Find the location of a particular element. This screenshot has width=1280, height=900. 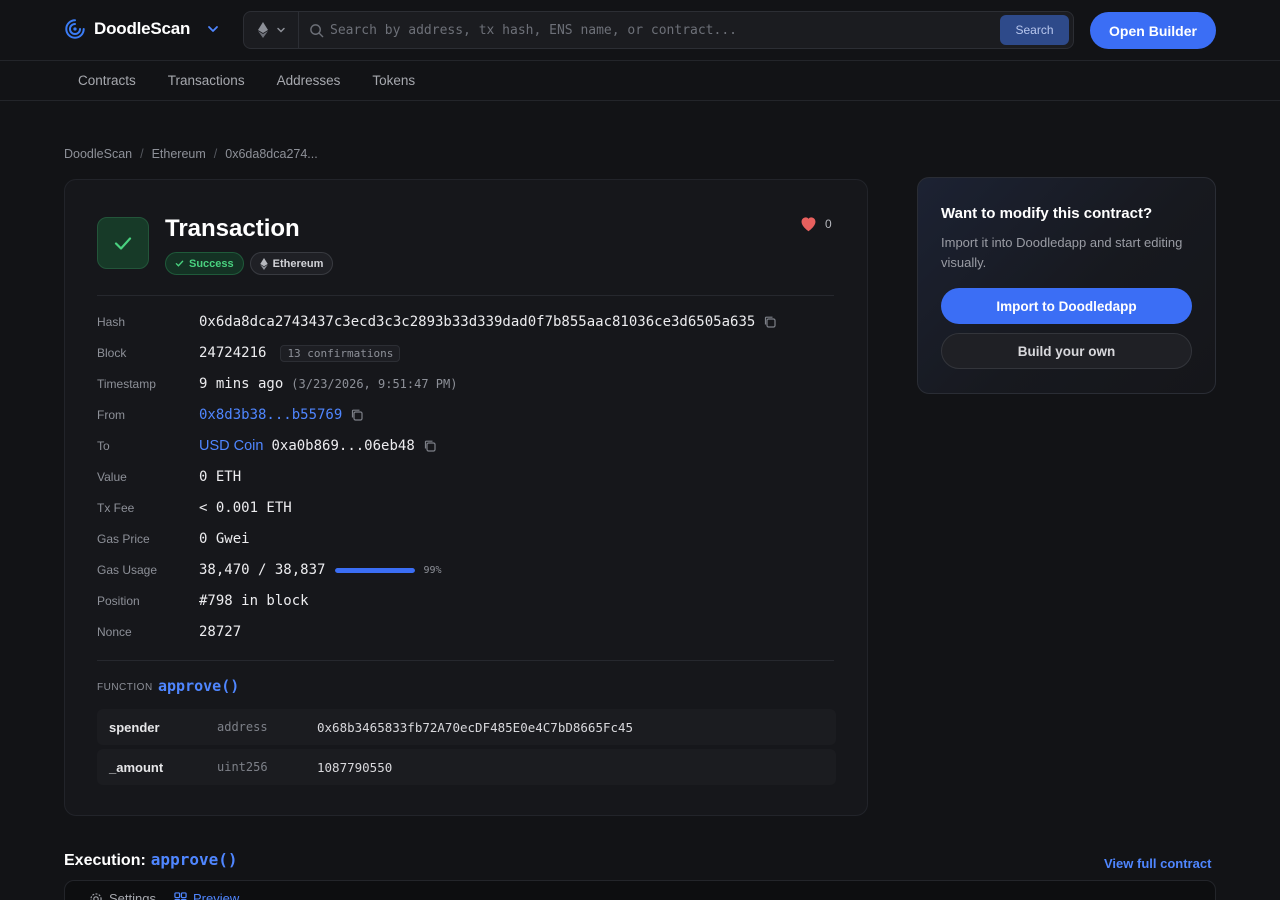

heart-icon is located at coordinates (808, 224).